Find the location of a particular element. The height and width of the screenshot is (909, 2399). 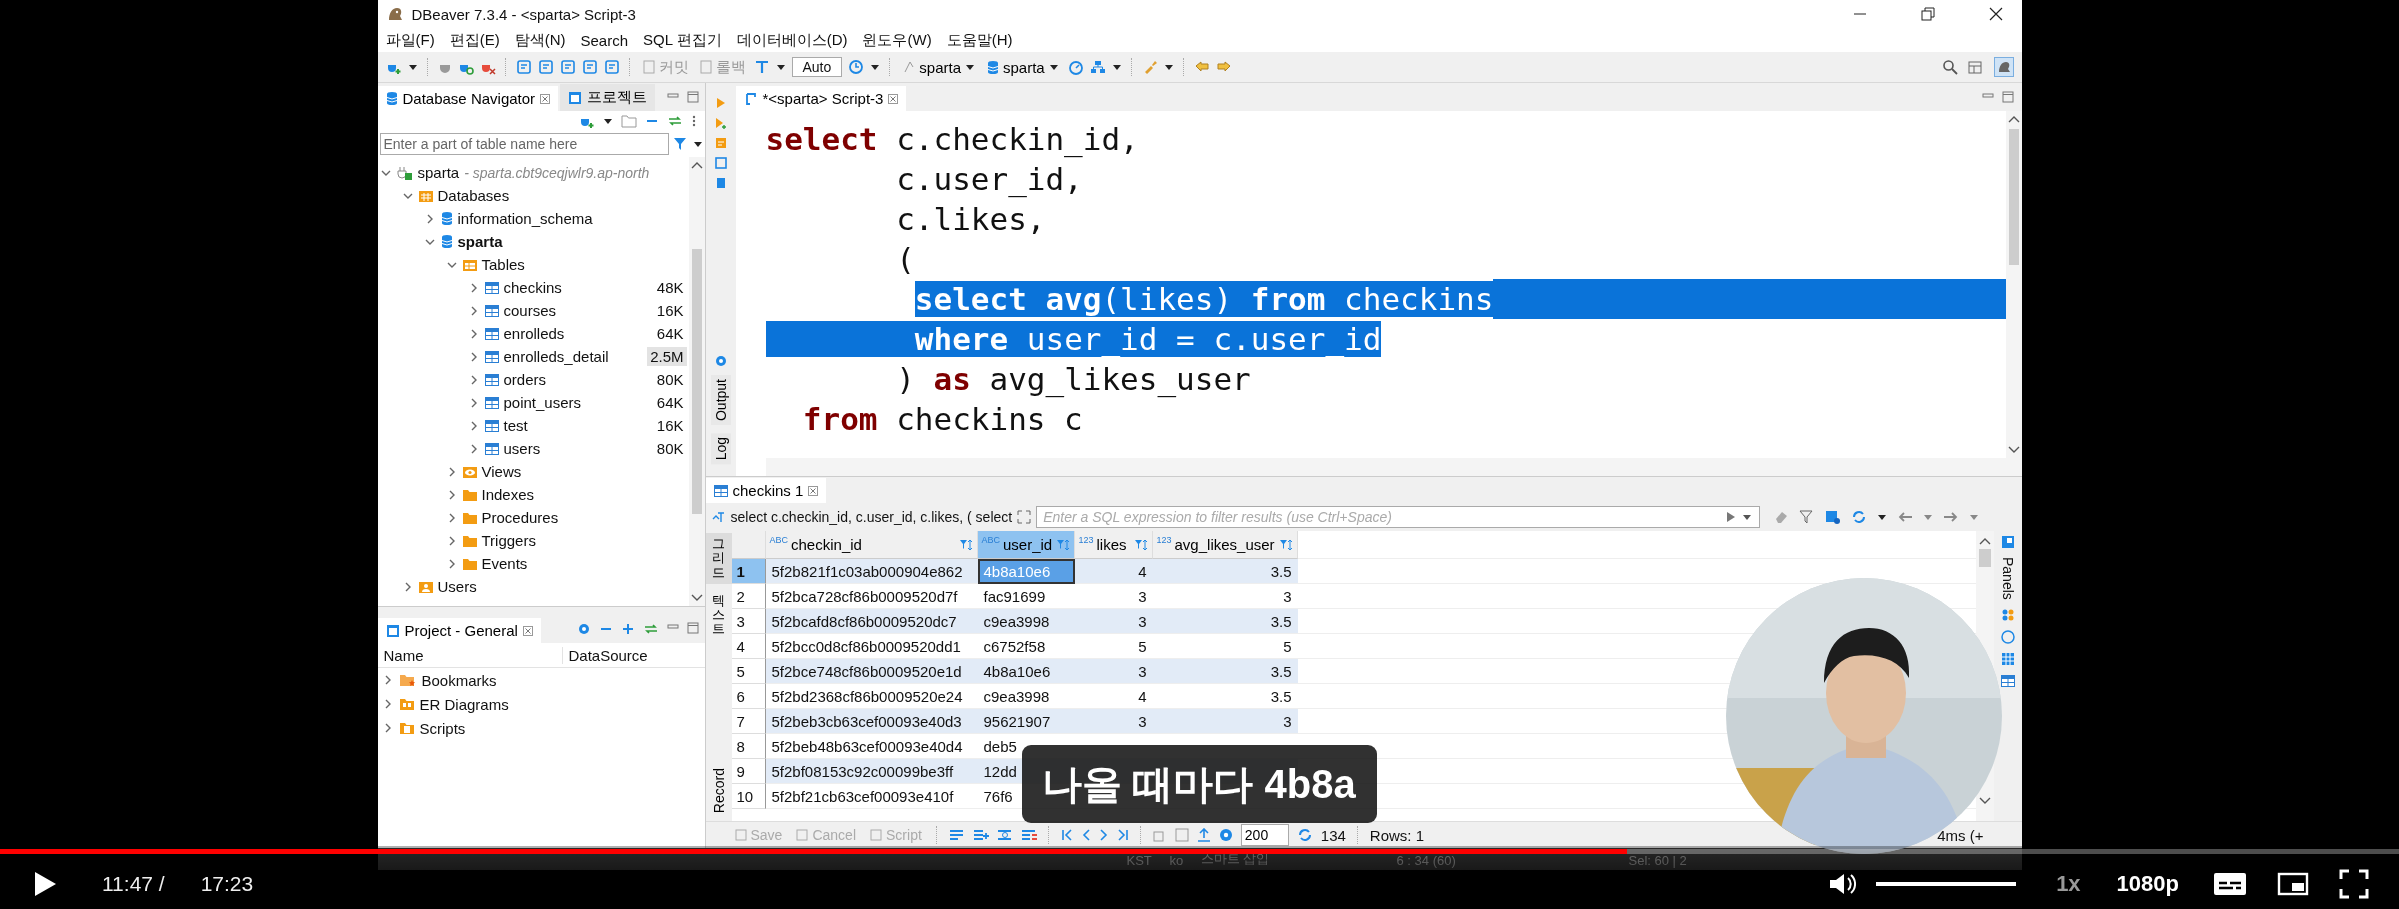

restore-icon is located at coordinates (1927, 14).